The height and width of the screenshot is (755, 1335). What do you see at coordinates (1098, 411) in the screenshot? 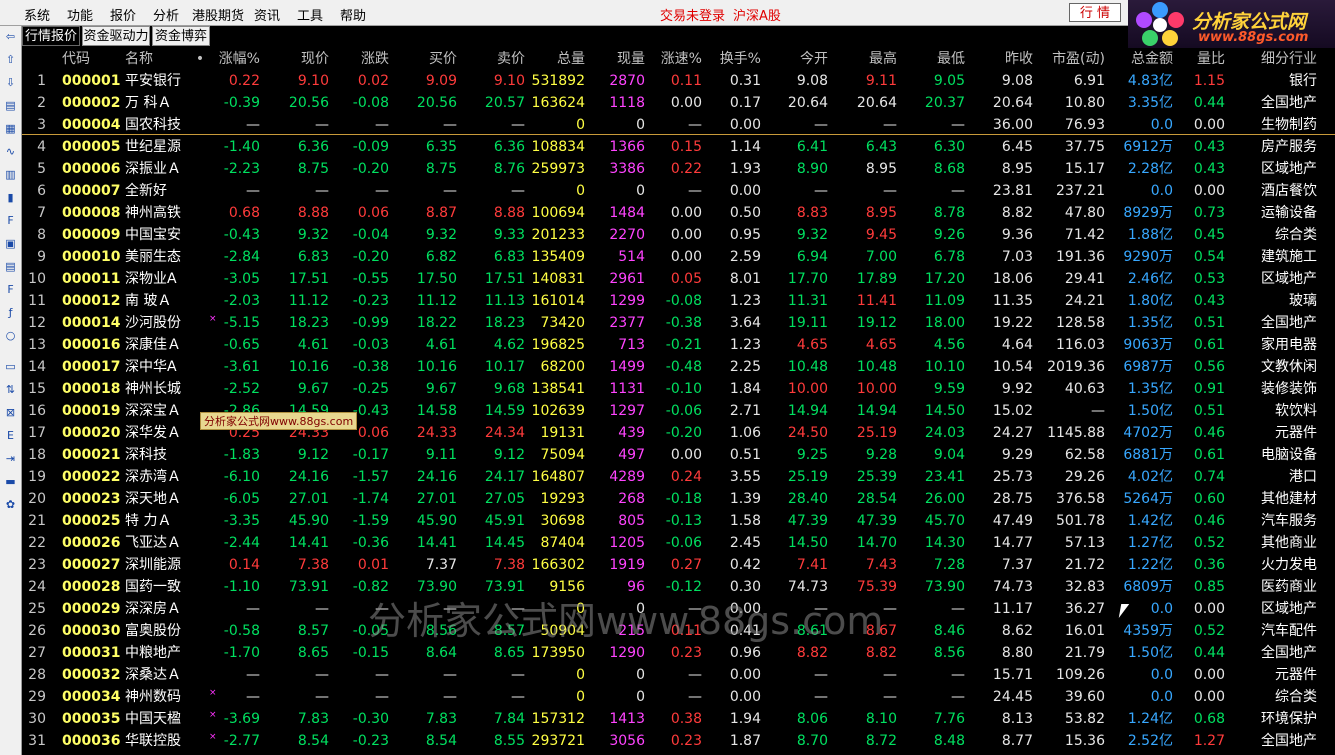
I see `pe-ratio: —` at bounding box center [1098, 411].